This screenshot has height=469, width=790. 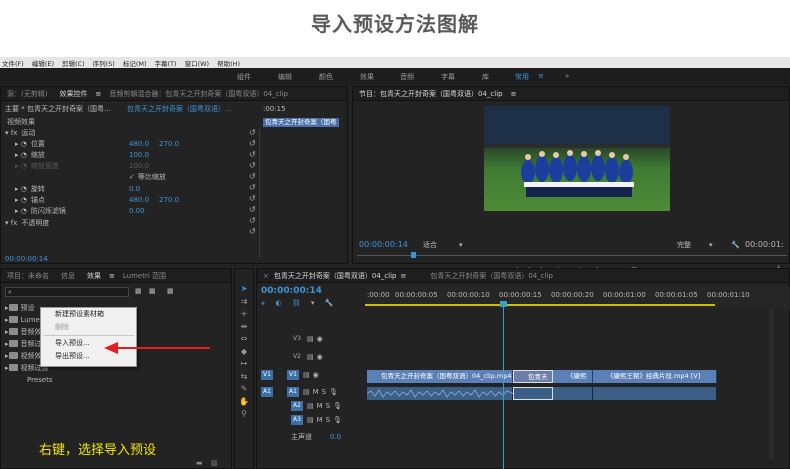 What do you see at coordinates (448, 77) in the screenshot?
I see `workspace-titles: 字幕` at bounding box center [448, 77].